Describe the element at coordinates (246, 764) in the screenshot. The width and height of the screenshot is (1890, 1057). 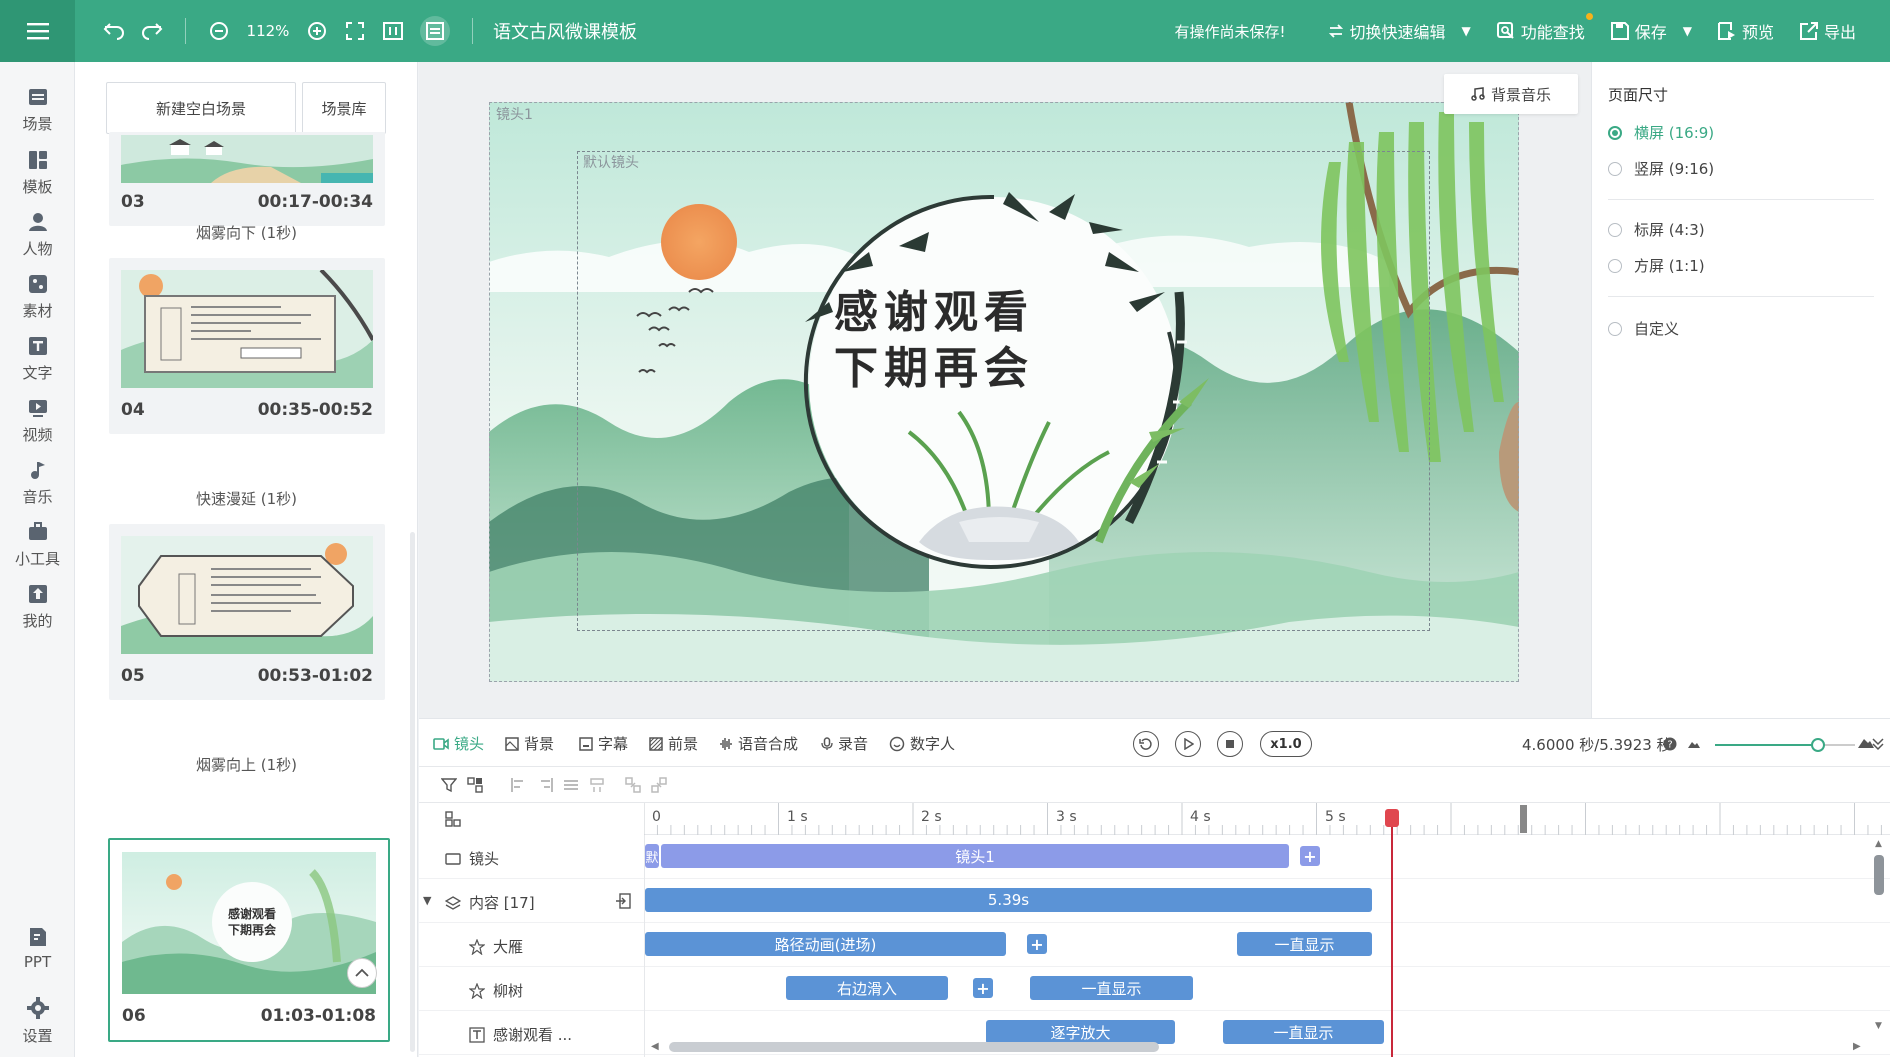
I see `transition-label: 烟雾向上 (1秒)` at that location.